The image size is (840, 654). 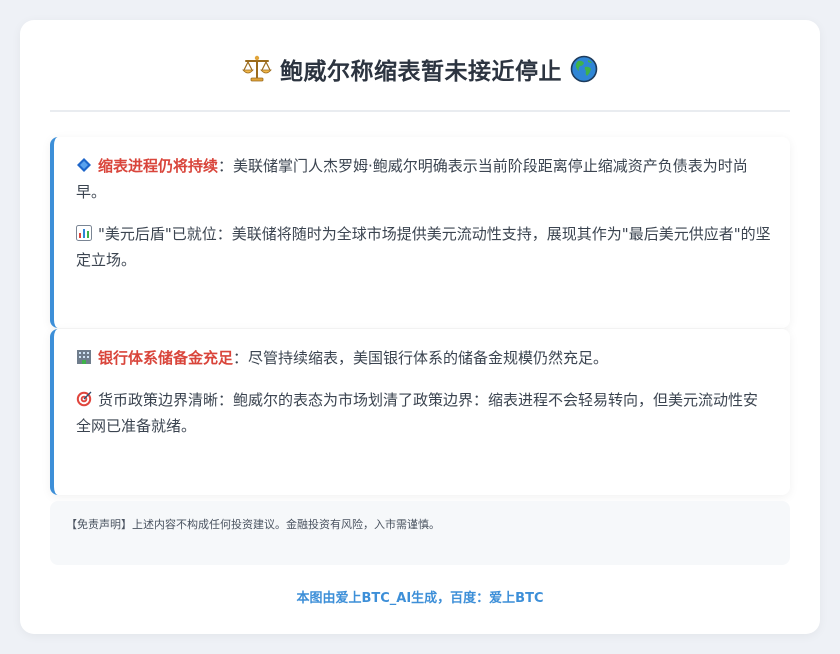 What do you see at coordinates (166, 358) in the screenshot?
I see `section-2-item-1-highlight: 银行体系储备金充足` at bounding box center [166, 358].